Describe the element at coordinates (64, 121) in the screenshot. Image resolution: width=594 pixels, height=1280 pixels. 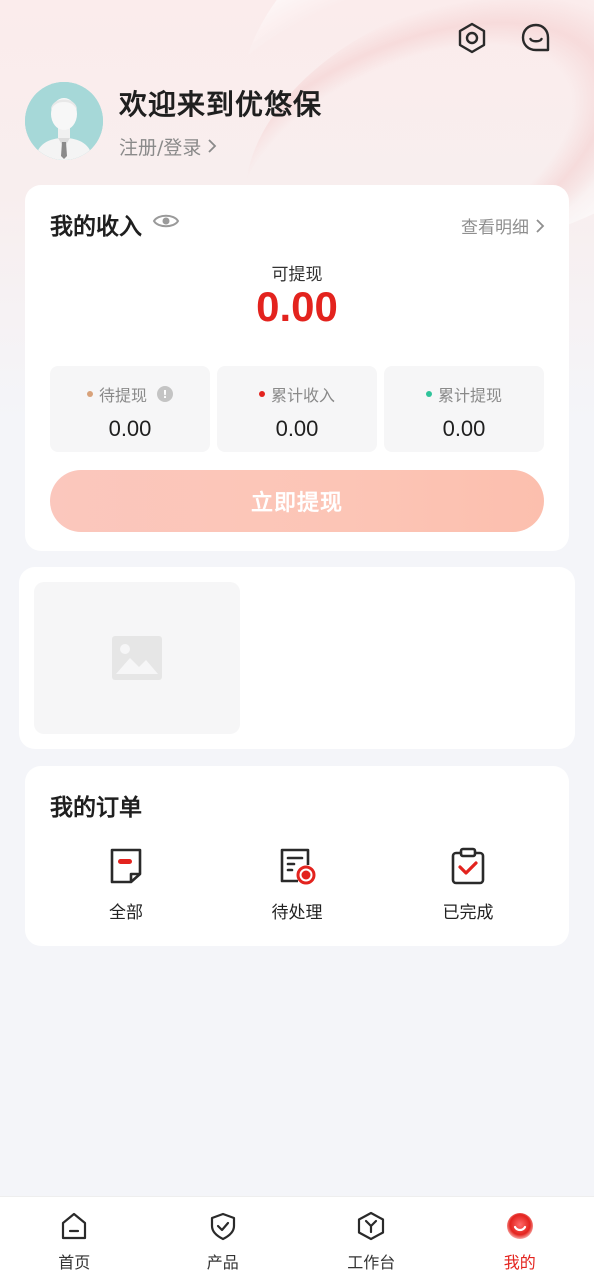
I see `avatar` at that location.